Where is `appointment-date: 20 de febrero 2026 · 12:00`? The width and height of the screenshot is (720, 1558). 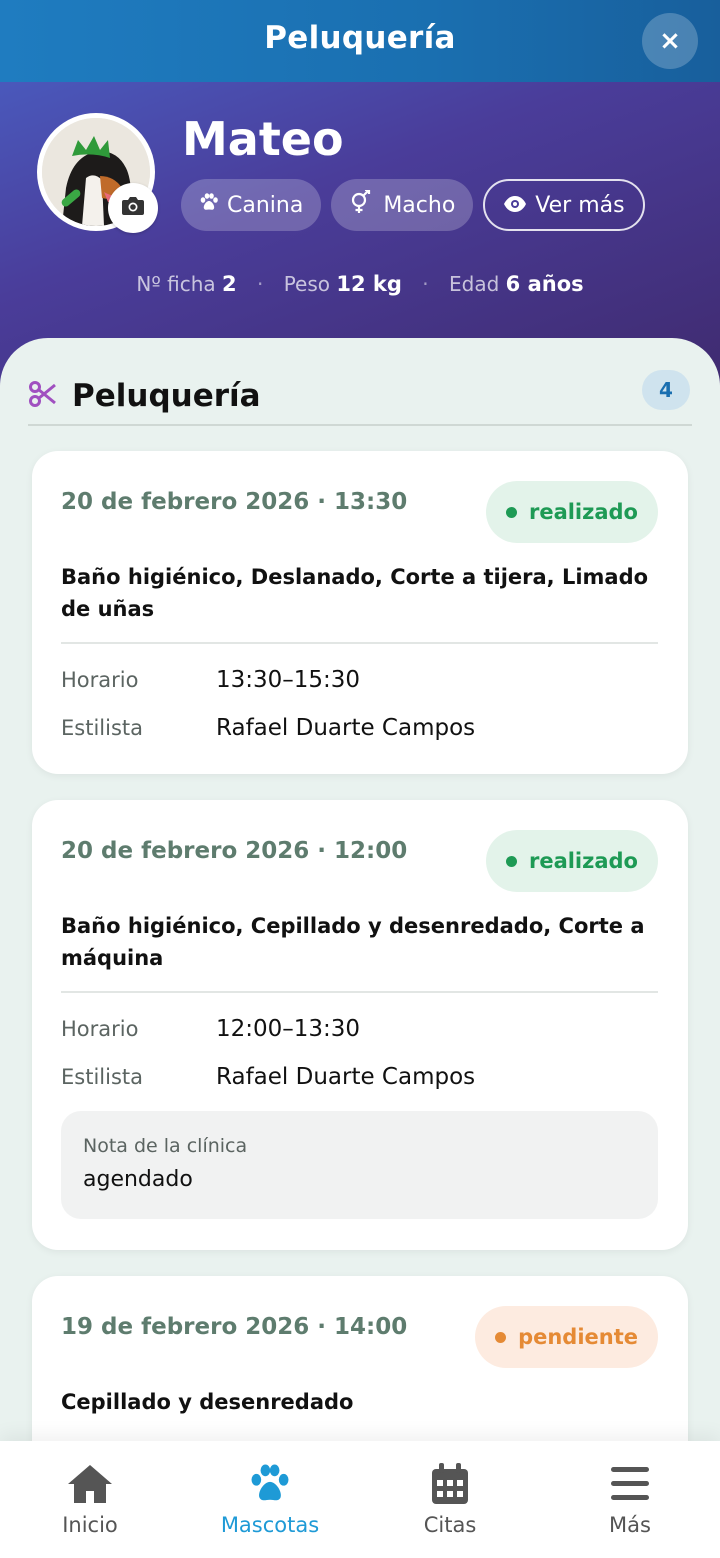 appointment-date: 20 de febrero 2026 · 12:00 is located at coordinates (234, 851).